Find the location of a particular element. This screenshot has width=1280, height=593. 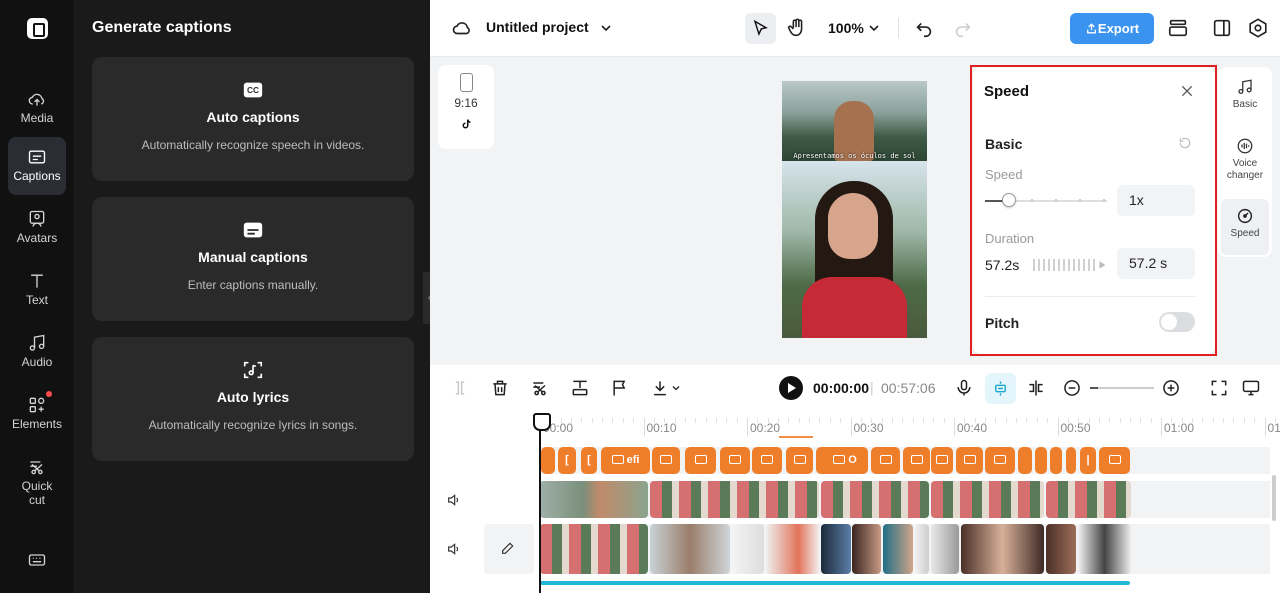

flag-icon is located at coordinates (620, 388).